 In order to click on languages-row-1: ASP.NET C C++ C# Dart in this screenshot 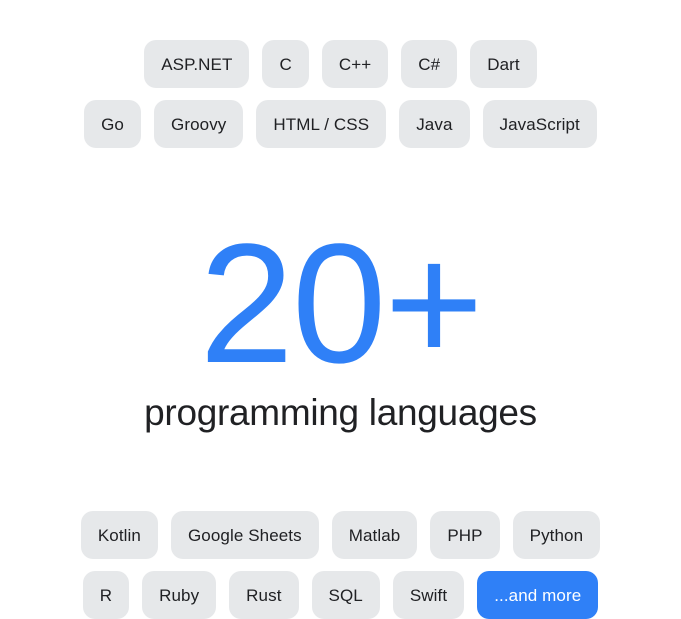, I will do `click(340, 64)`.